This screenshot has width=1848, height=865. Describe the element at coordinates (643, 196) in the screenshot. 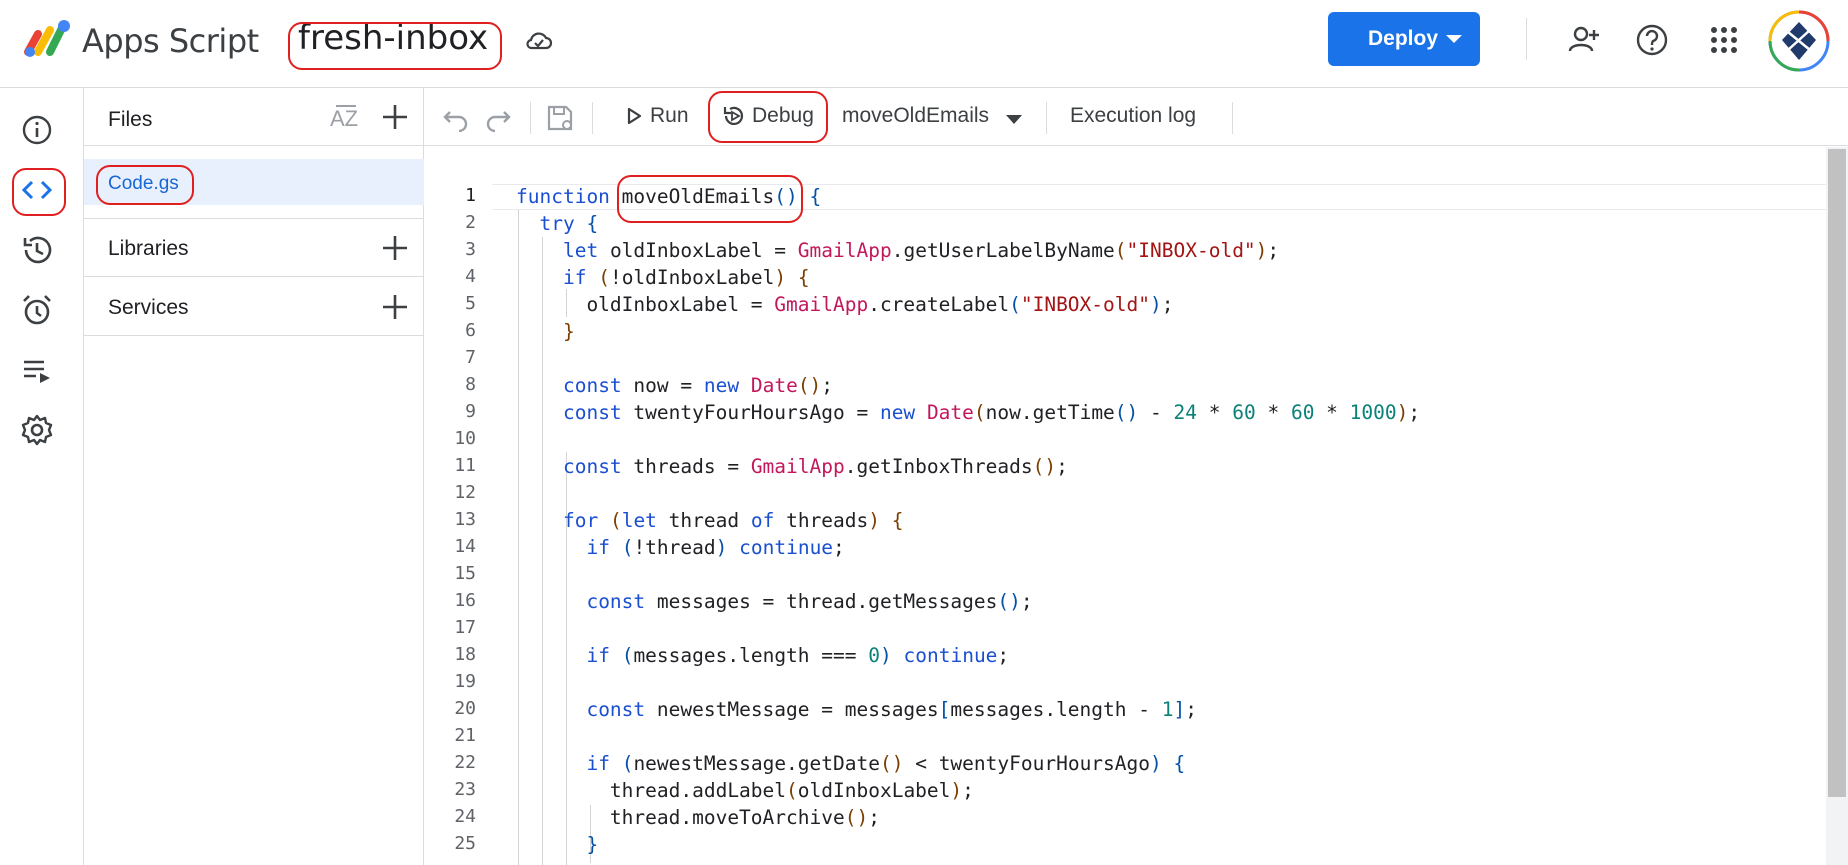

I see `code-line: 1 function moveOldEmails() {` at that location.